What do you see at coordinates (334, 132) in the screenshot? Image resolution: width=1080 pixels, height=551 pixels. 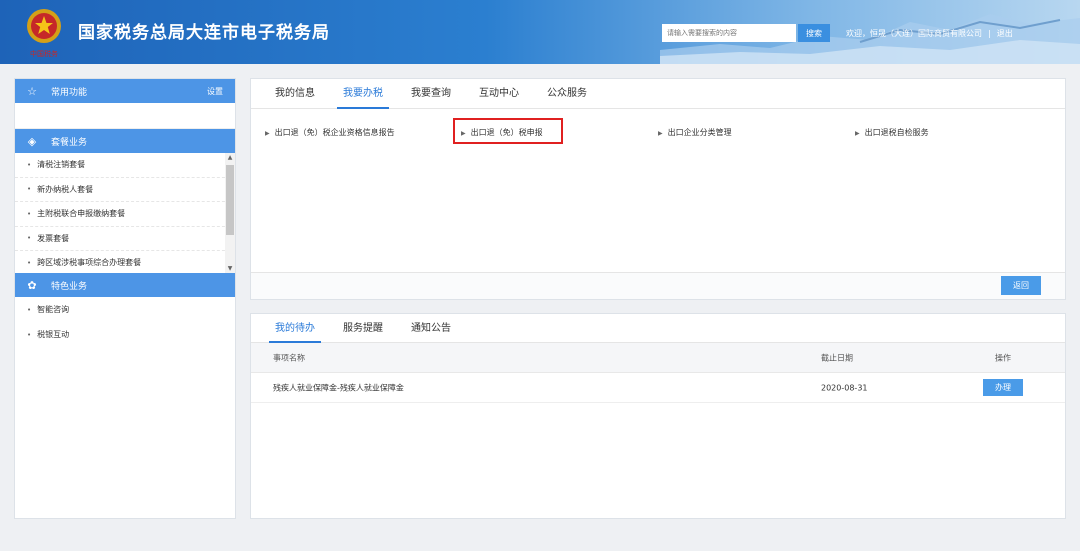 I see `link-label: 出口退（免）税企业资格信息报告` at bounding box center [334, 132].